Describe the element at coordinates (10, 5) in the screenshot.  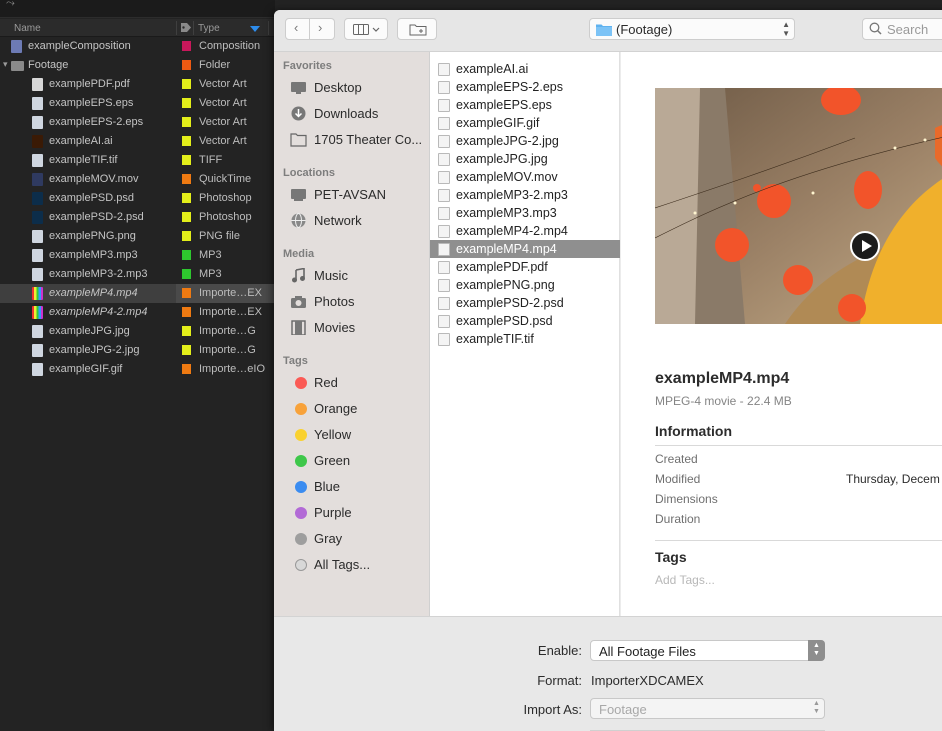
I see `flowchart-icon: ⤳` at that location.